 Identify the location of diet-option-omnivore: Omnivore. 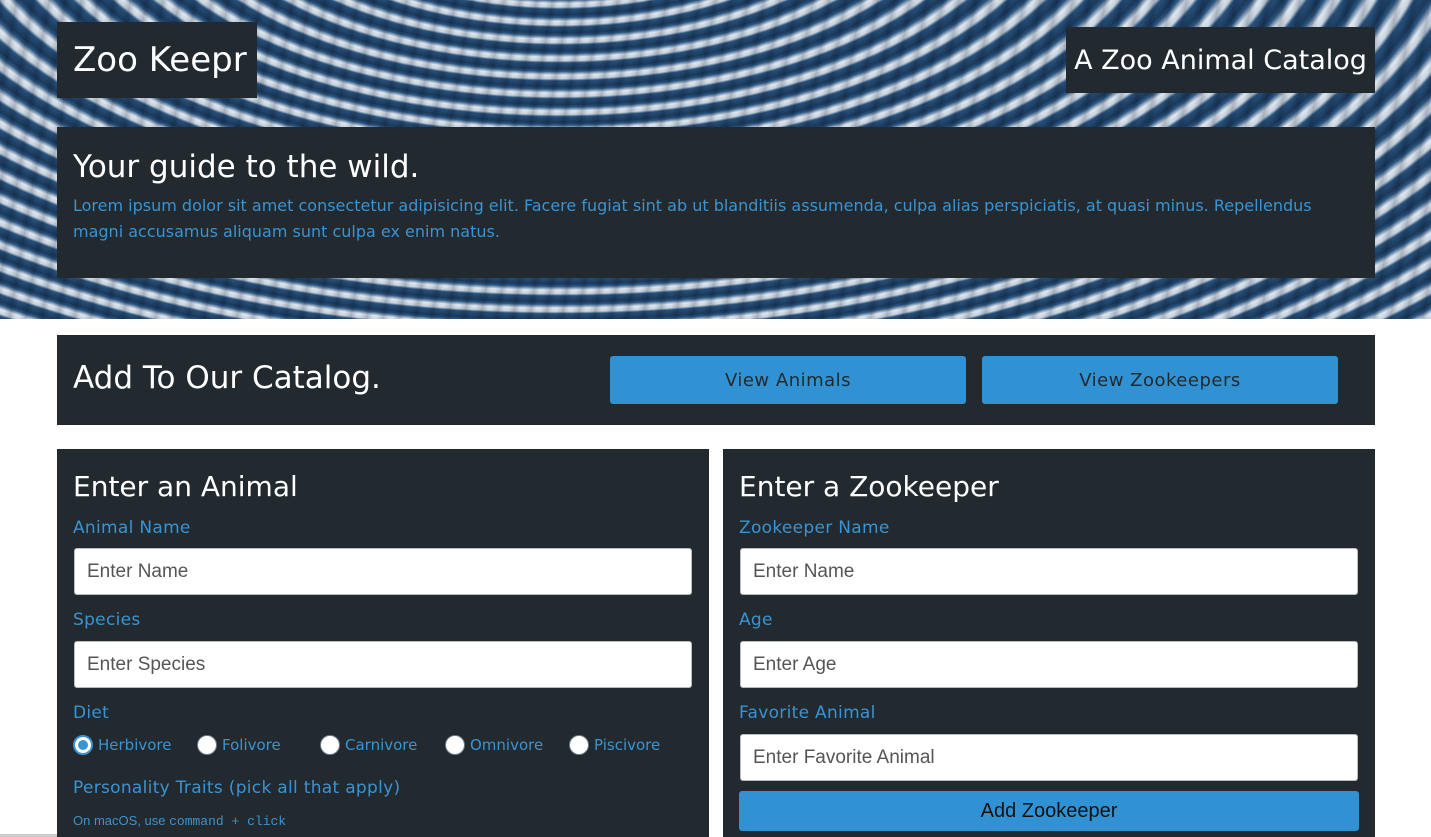
(494, 745).